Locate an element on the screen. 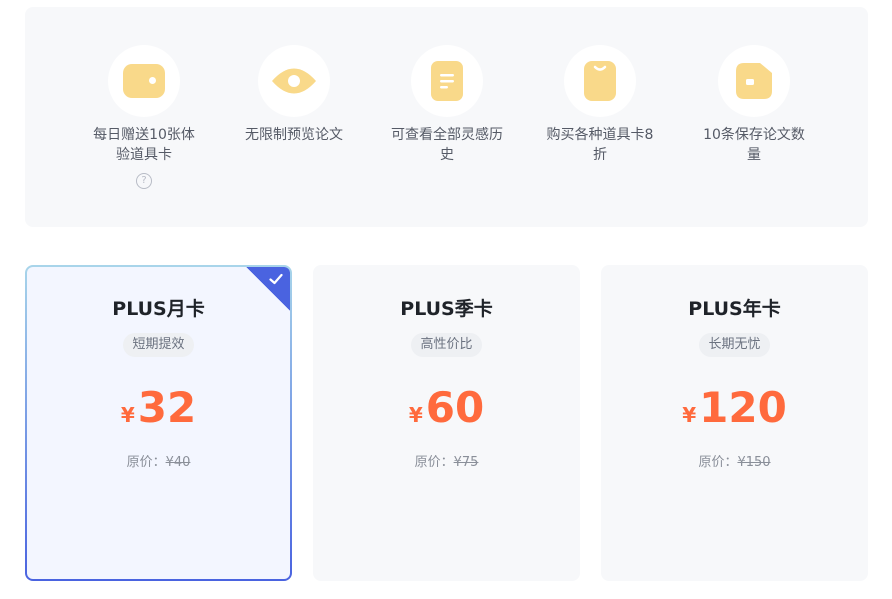 Image resolution: width=892 pixels, height=599 pixels. plan-name: PLUS年卡 is located at coordinates (734, 309).